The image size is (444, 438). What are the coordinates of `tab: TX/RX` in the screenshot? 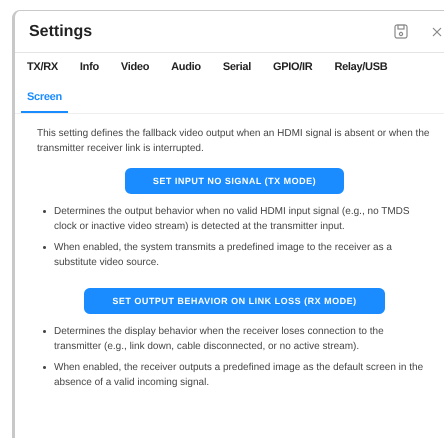 It's located at (42, 68).